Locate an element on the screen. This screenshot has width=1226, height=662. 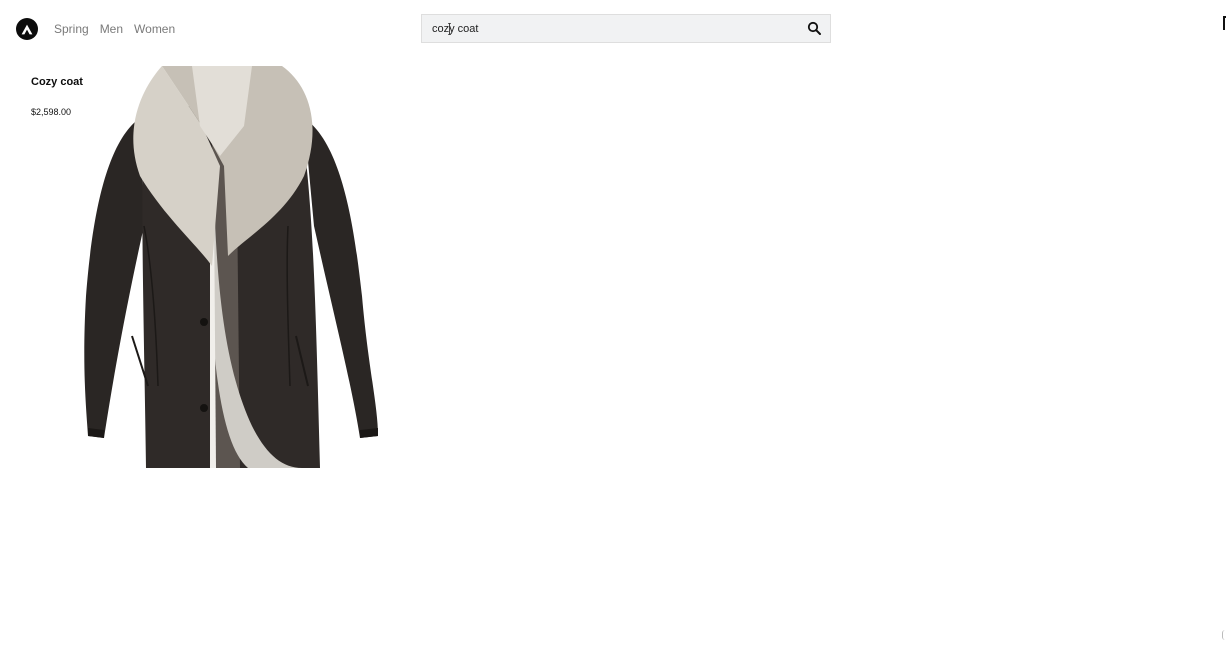
brand-logo is located at coordinates (27, 29).